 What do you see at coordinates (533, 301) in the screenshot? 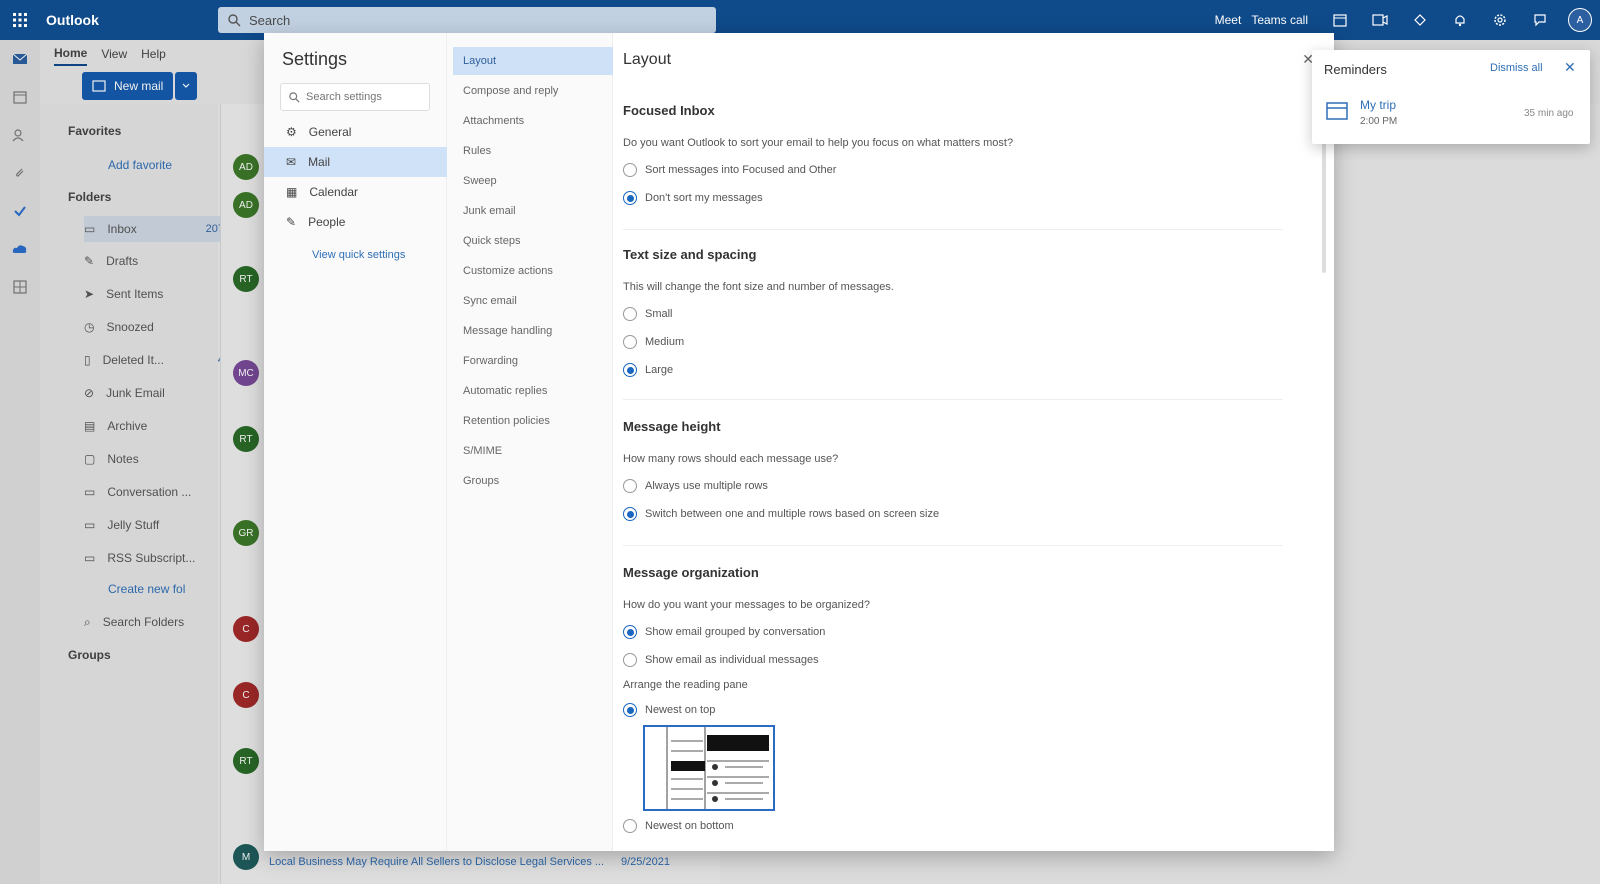
I see `subnav-sync-email: Sync email` at bounding box center [533, 301].